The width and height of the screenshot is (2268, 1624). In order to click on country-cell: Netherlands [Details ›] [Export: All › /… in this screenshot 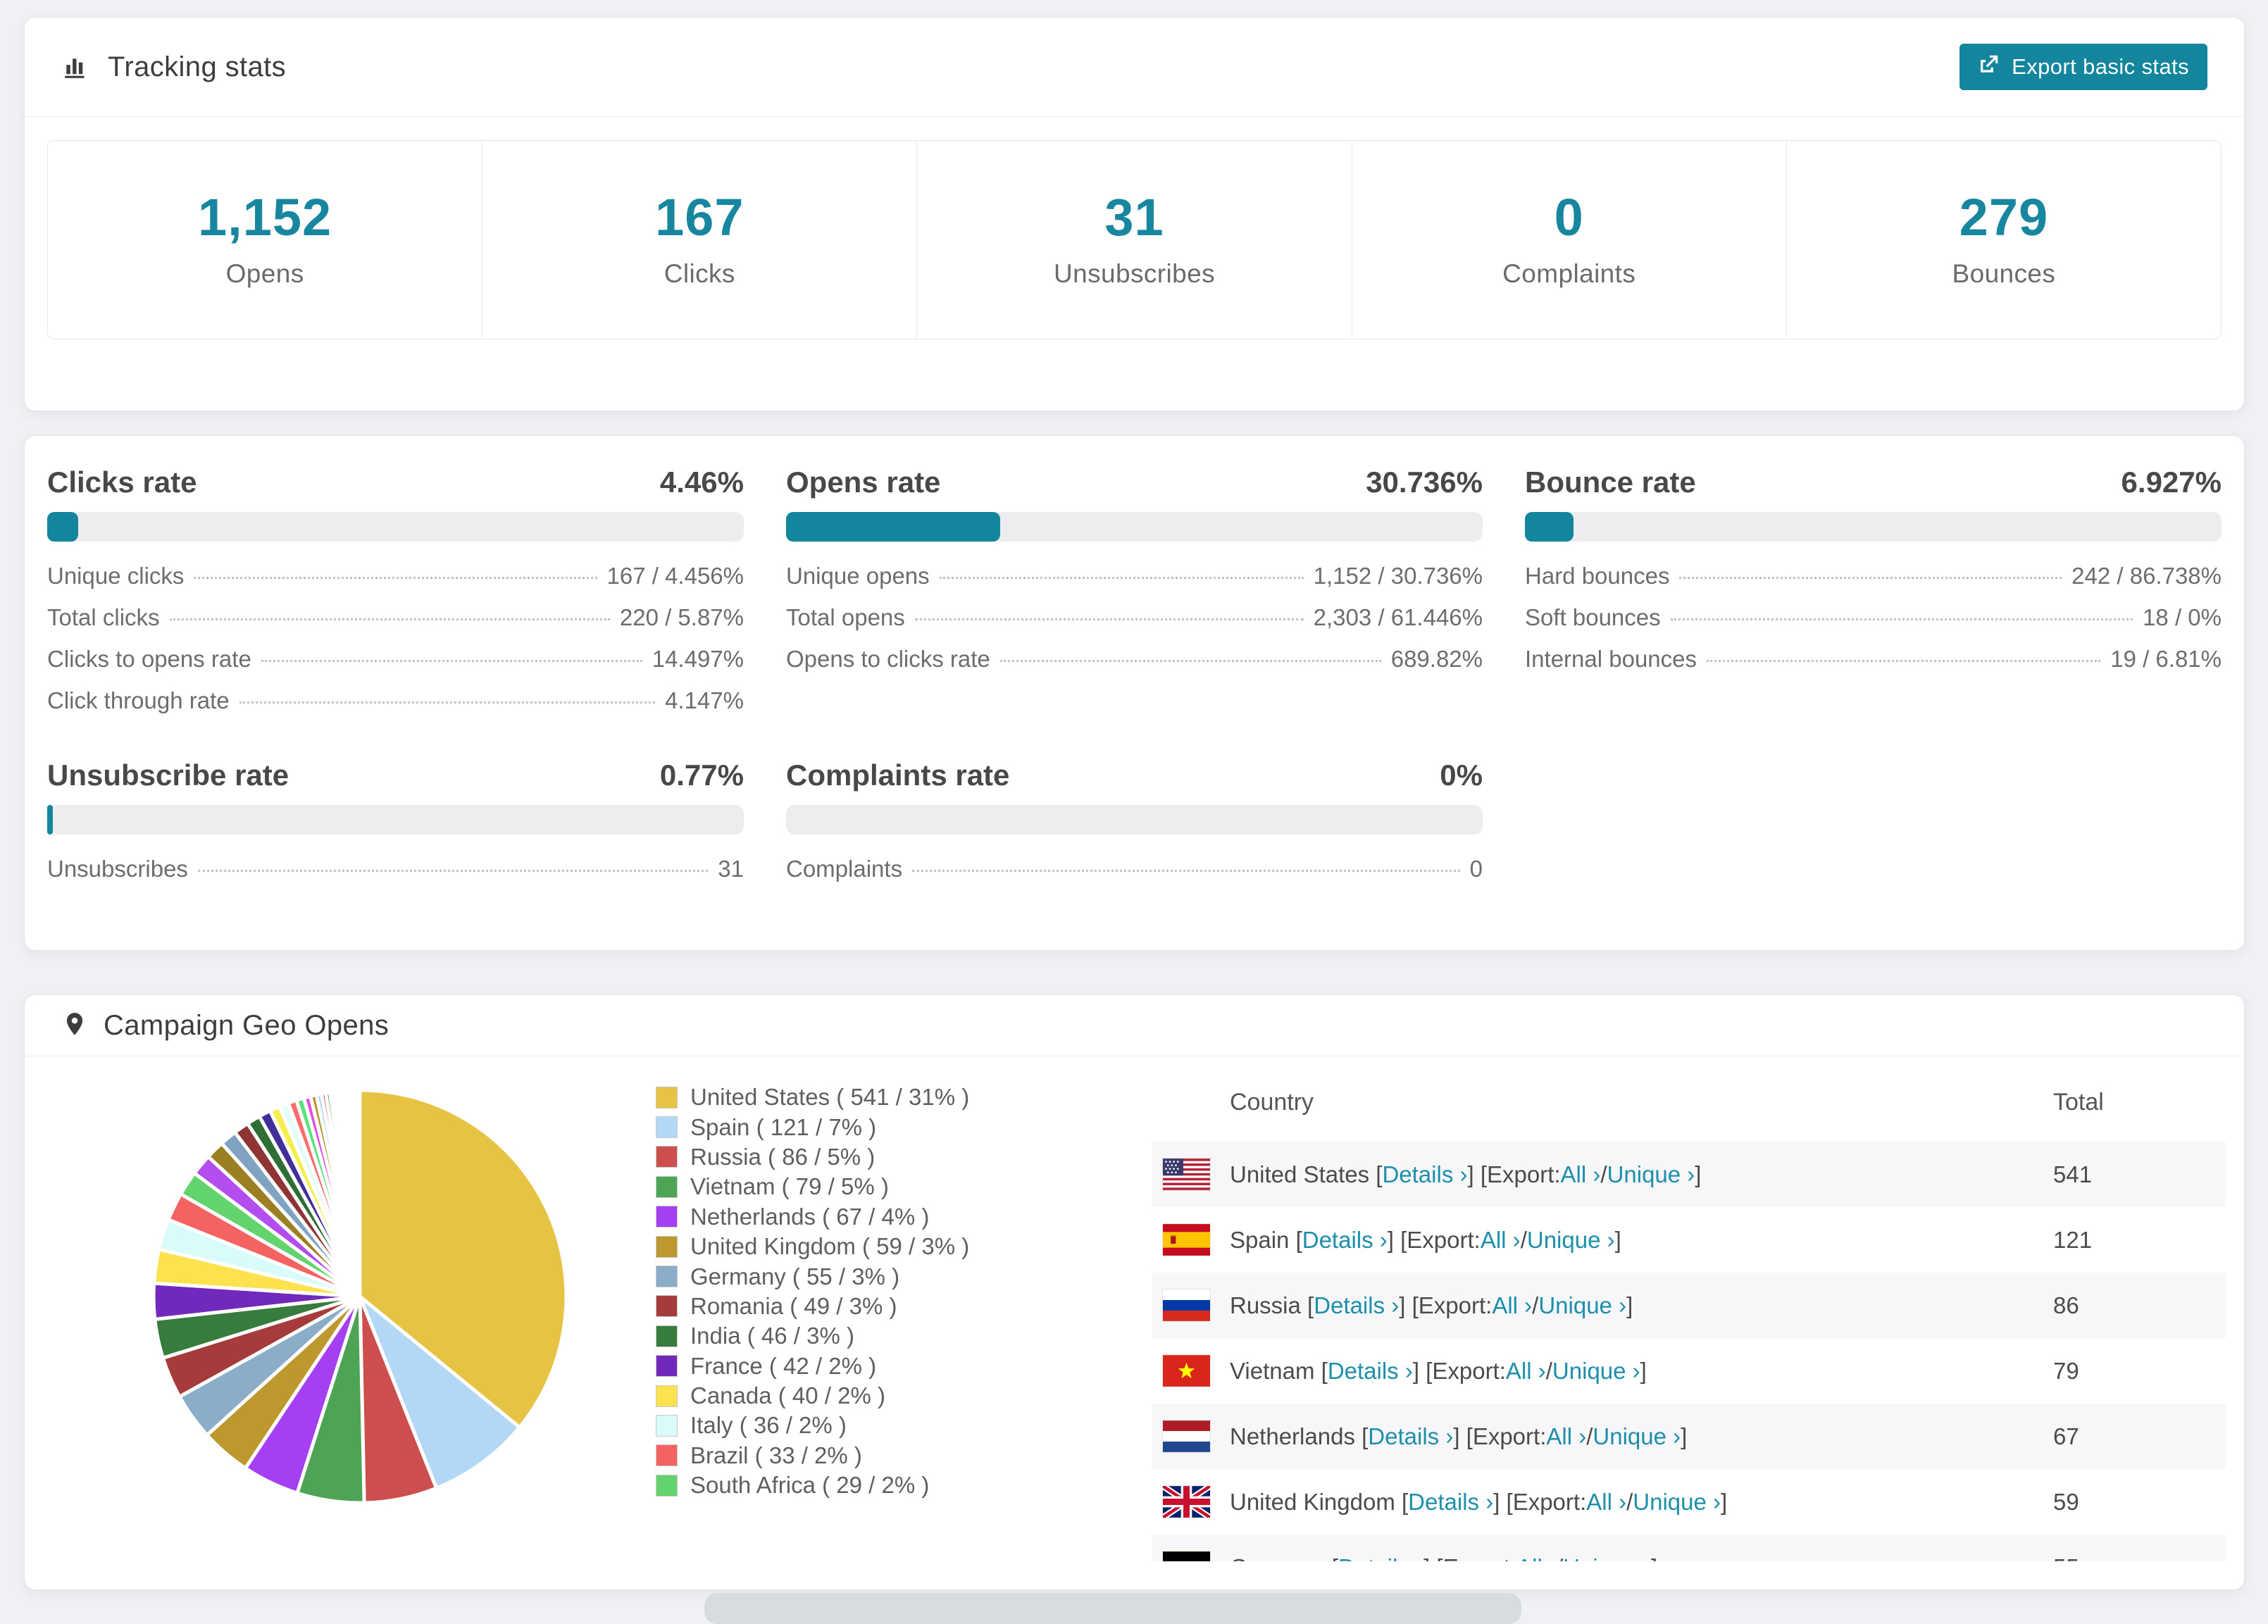, I will do `click(1603, 1436)`.